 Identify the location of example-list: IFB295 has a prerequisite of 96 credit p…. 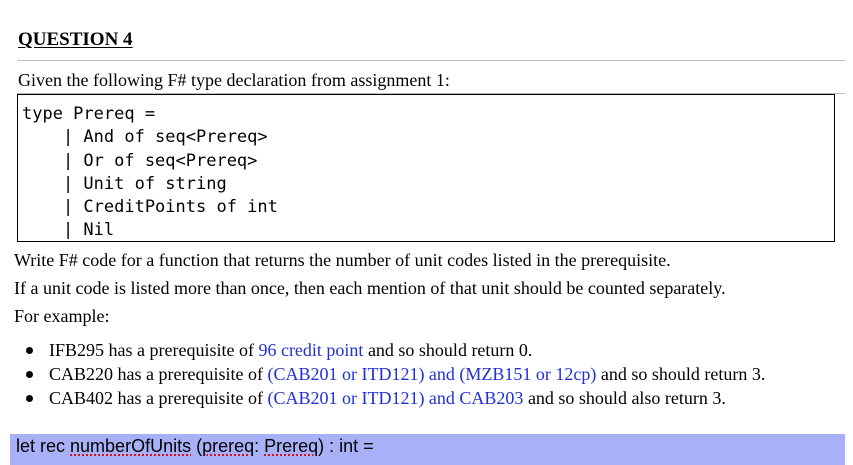
(389, 374).